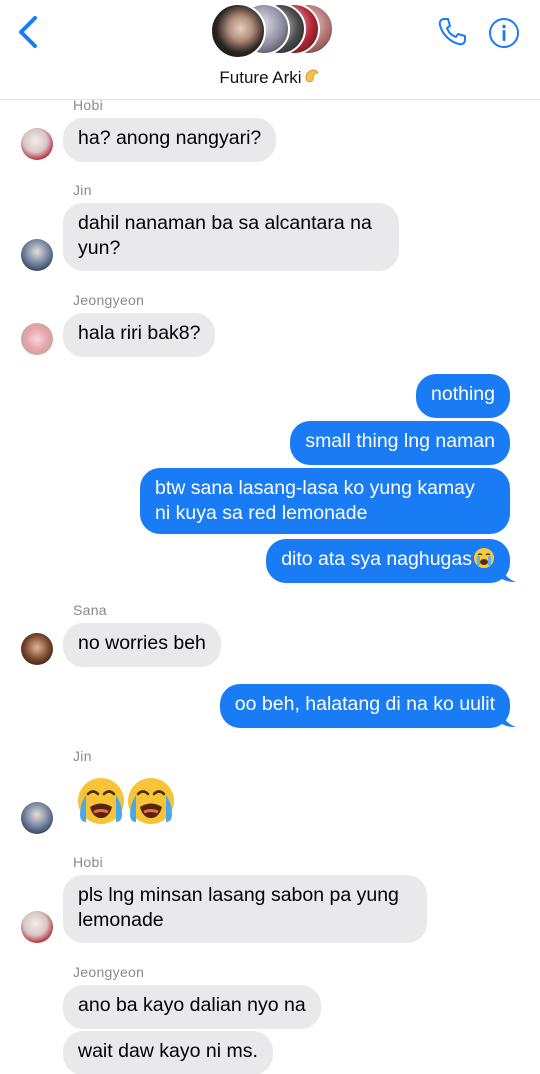 This screenshot has width=540, height=1074. What do you see at coordinates (272, 31) in the screenshot?
I see `group-avatar-stack` at bounding box center [272, 31].